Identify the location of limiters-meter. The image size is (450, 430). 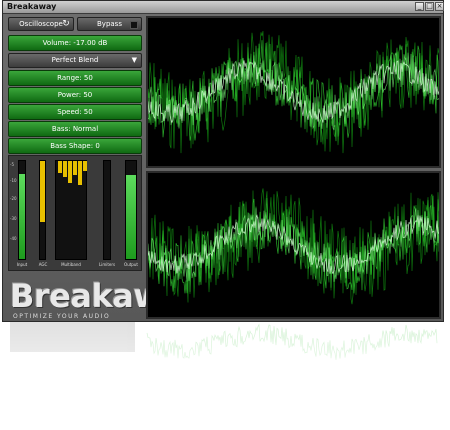
(107, 210).